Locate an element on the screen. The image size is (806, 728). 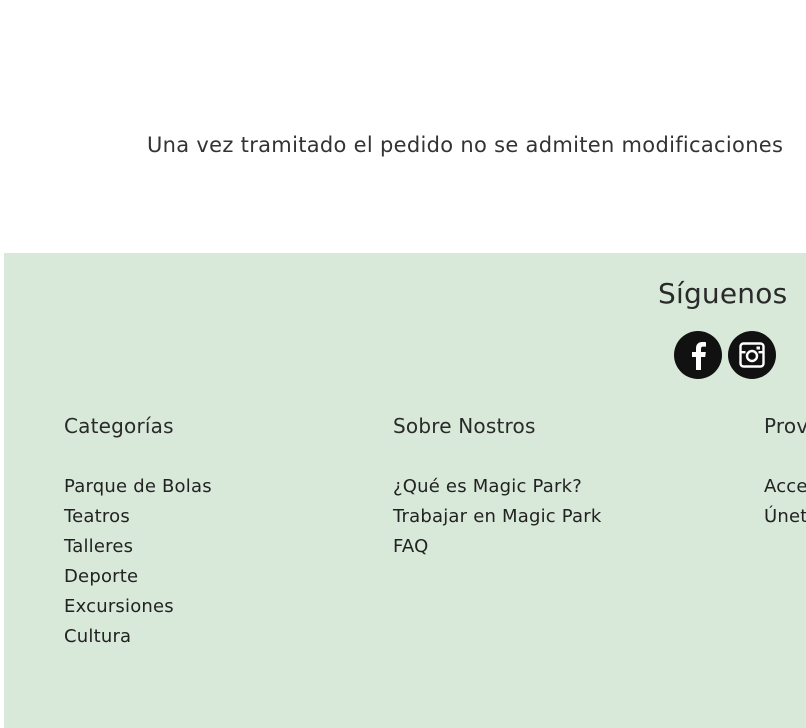
column-title: Sobre Nostros is located at coordinates (464, 426).